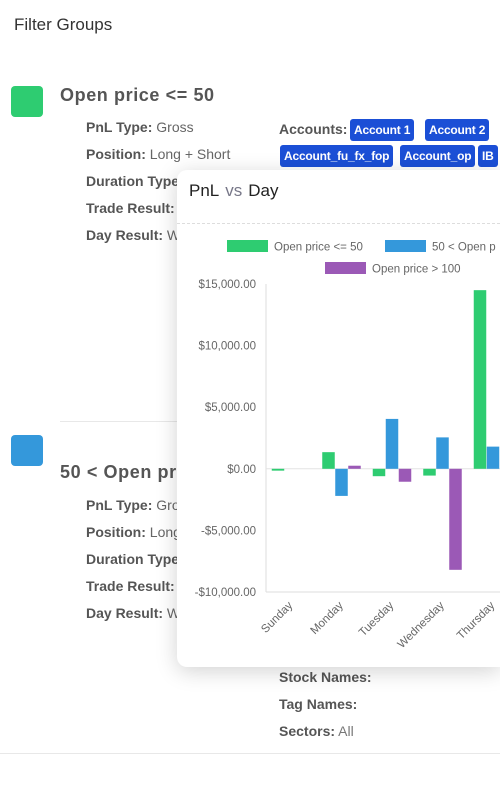 This screenshot has height=811, width=500. What do you see at coordinates (457, 130) in the screenshot?
I see `account-badge: Account 2` at bounding box center [457, 130].